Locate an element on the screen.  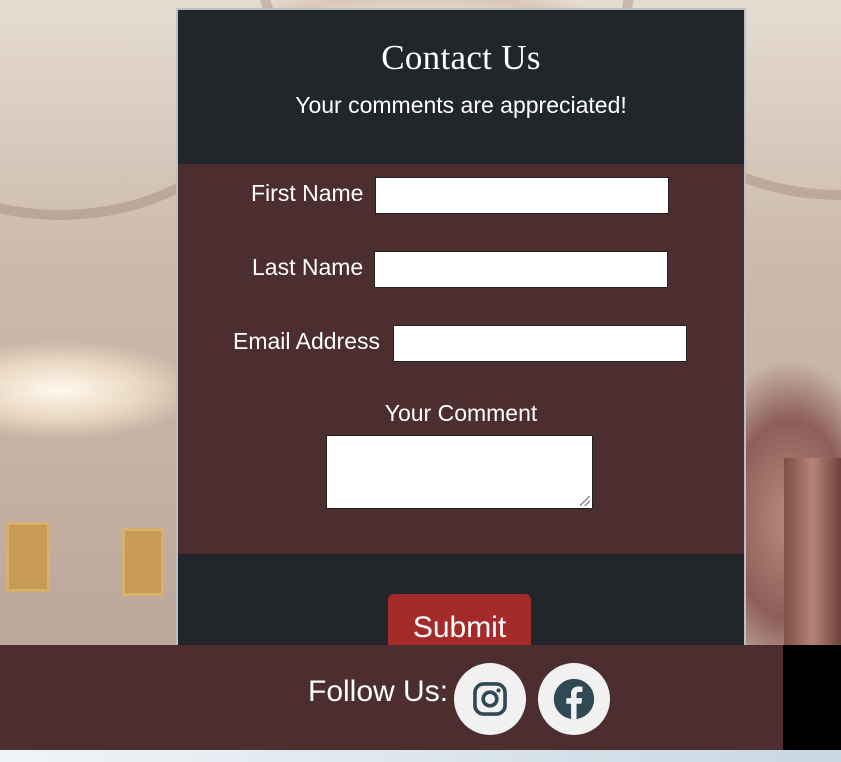
instagram-link is located at coordinates (490, 699).